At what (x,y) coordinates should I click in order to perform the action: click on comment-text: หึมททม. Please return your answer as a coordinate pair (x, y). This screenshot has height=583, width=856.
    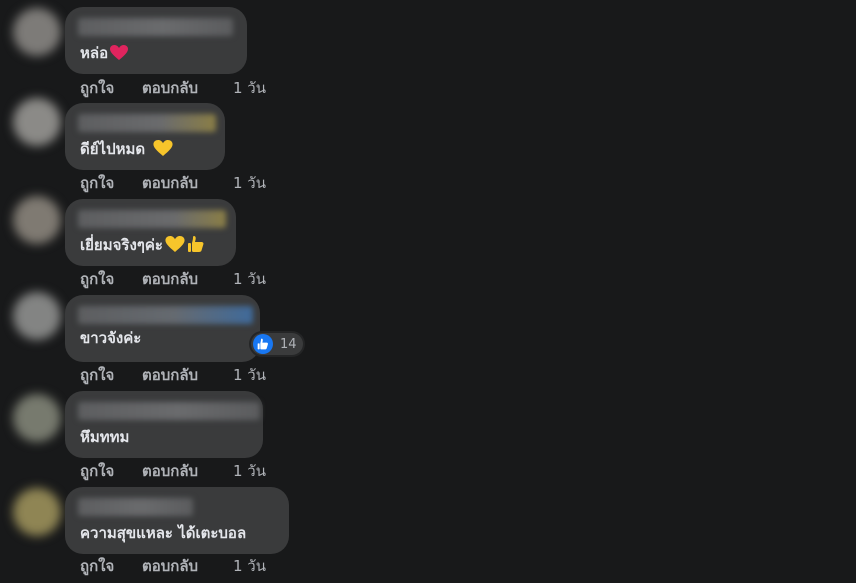
    Looking at the image, I should click on (105, 437).